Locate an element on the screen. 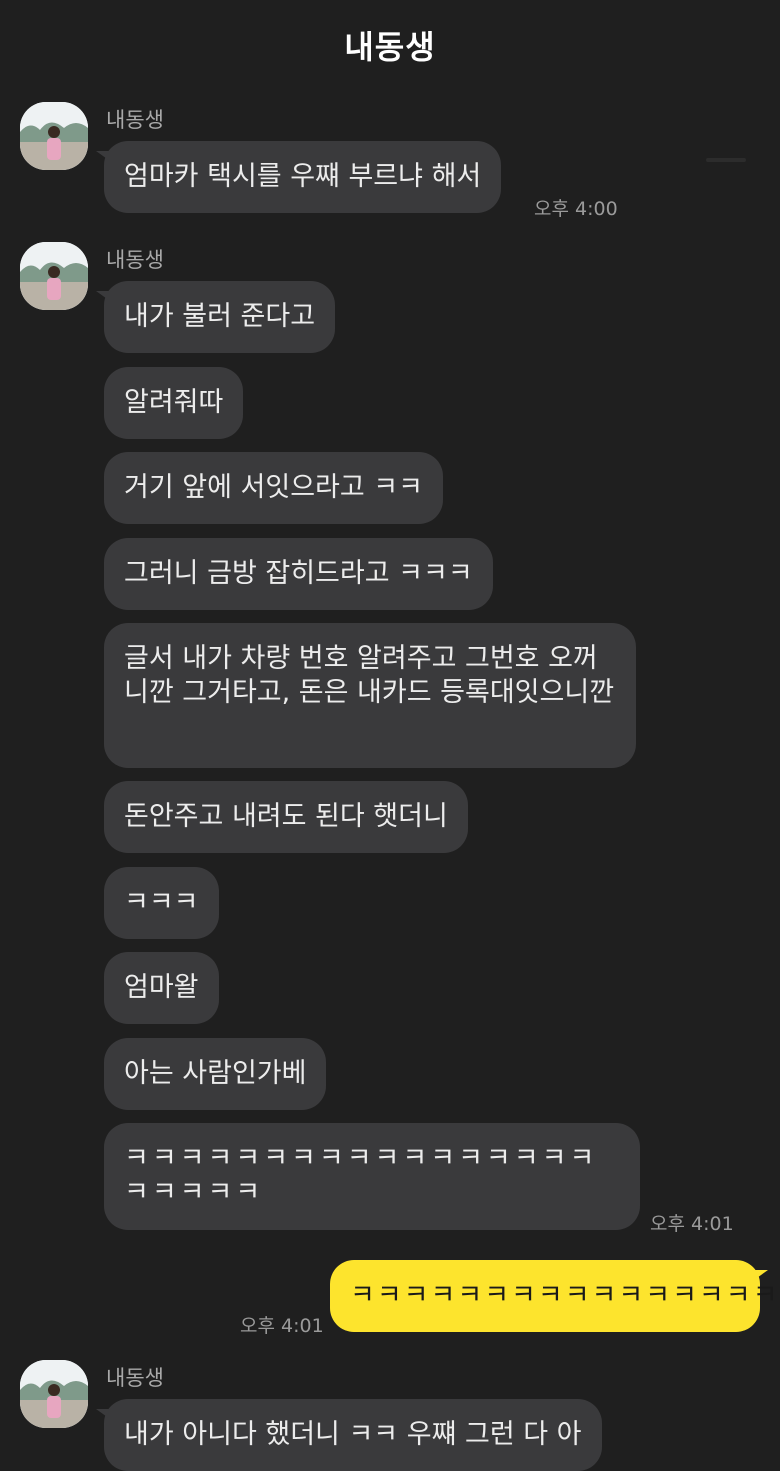 The image size is (780, 1471). scroll-indicator is located at coordinates (726, 160).